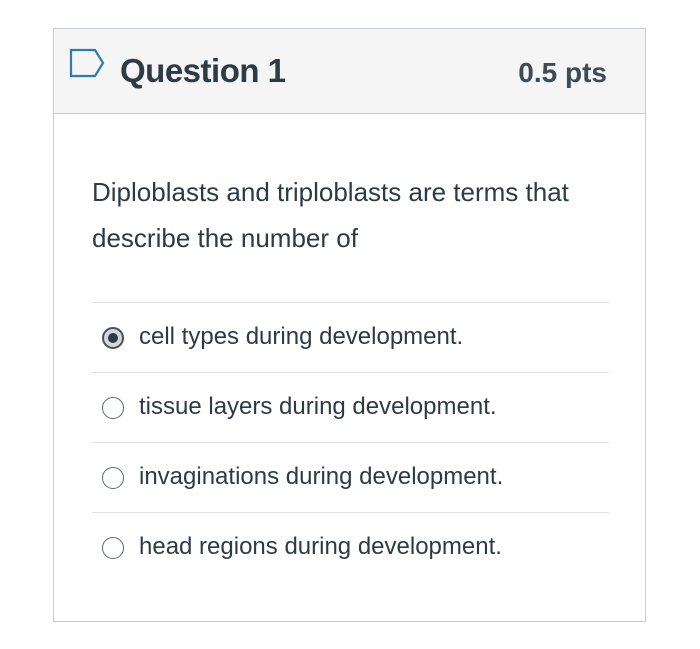  Describe the element at coordinates (562, 72) in the screenshot. I see `question-points: 0.5 pts` at that location.